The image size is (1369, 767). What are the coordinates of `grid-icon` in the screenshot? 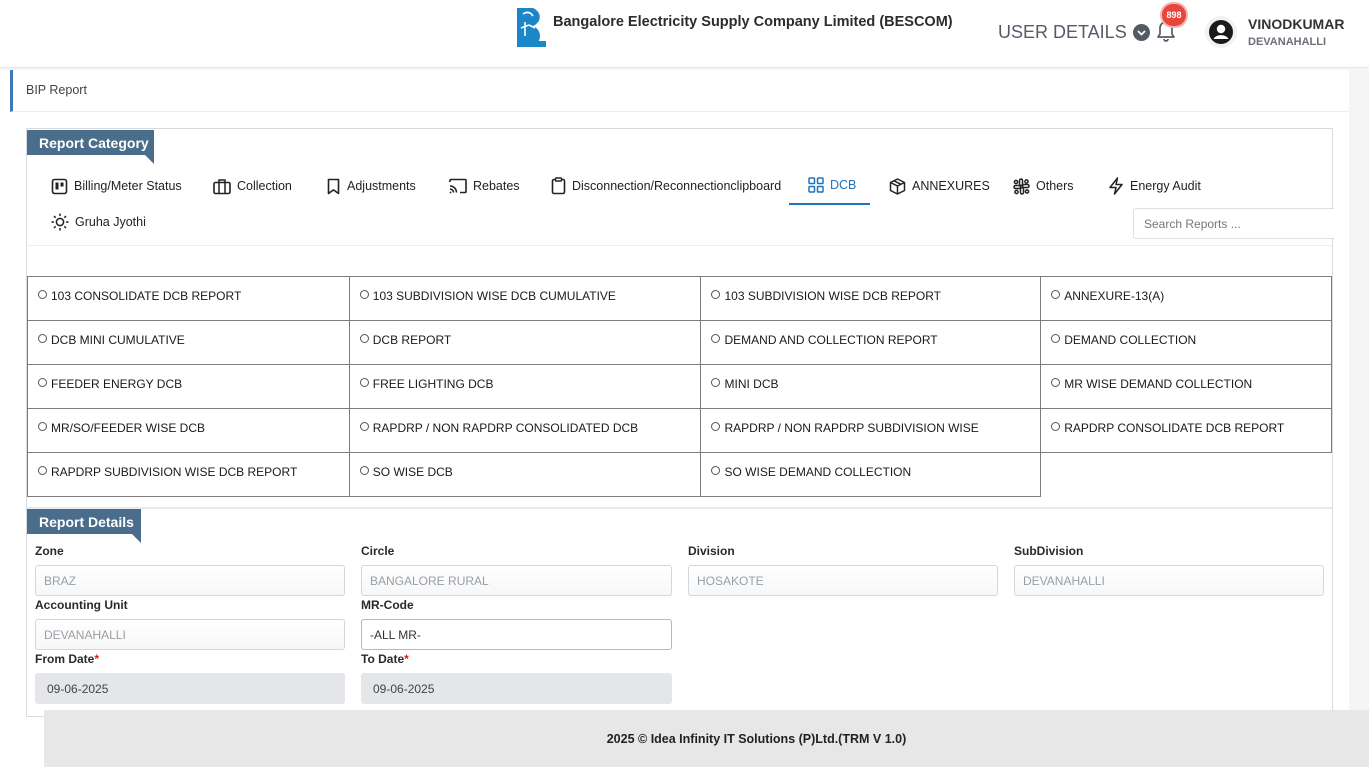 It's located at (816, 185).